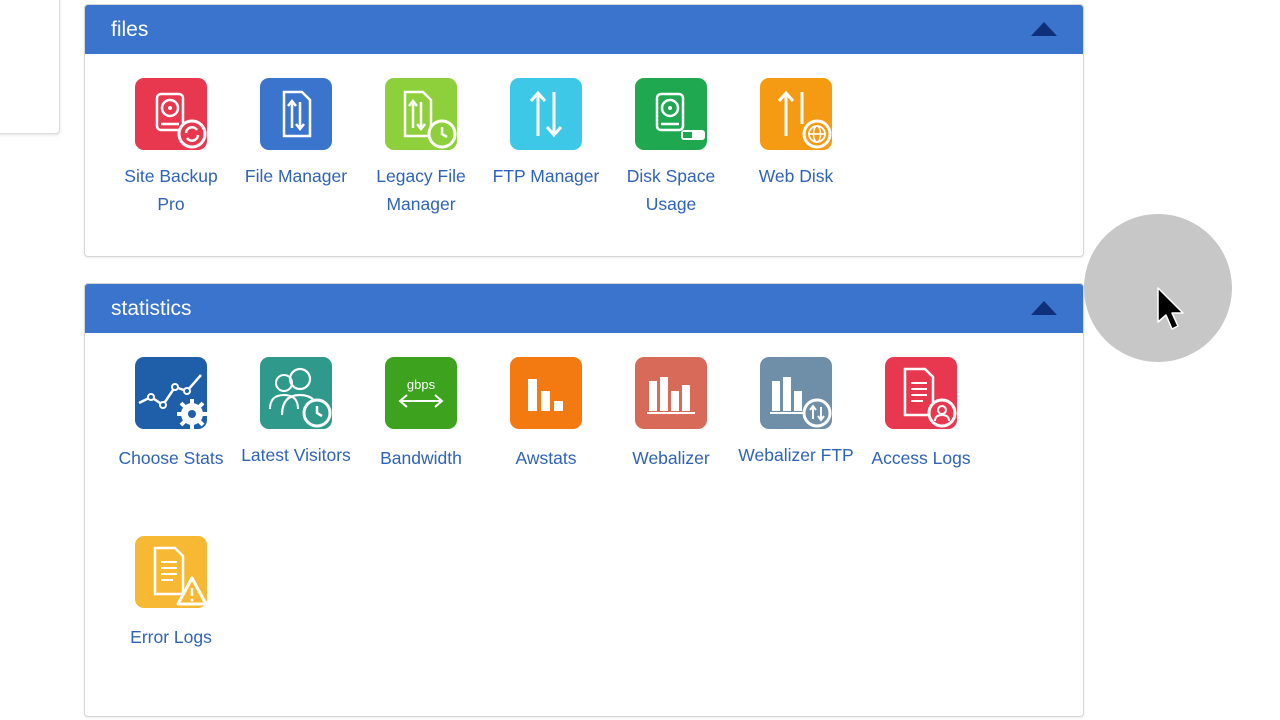 The image size is (1280, 720). What do you see at coordinates (796, 393) in the screenshot?
I see `webalizer-ftp-icon` at bounding box center [796, 393].